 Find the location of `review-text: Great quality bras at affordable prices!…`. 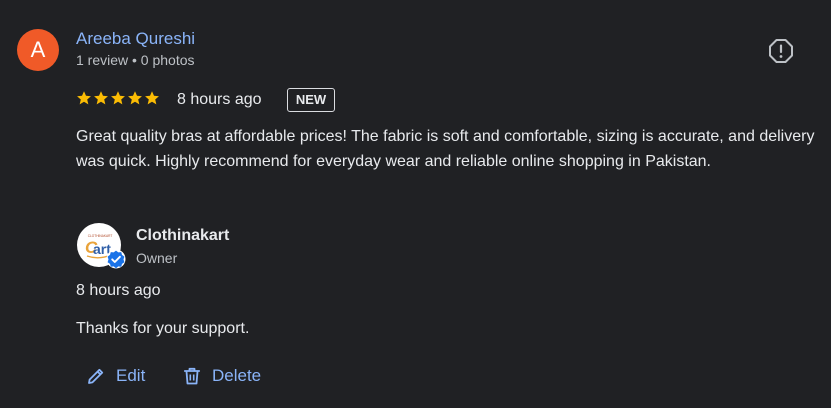

review-text: Great quality bras at affordable prices!… is located at coordinates (445, 149).